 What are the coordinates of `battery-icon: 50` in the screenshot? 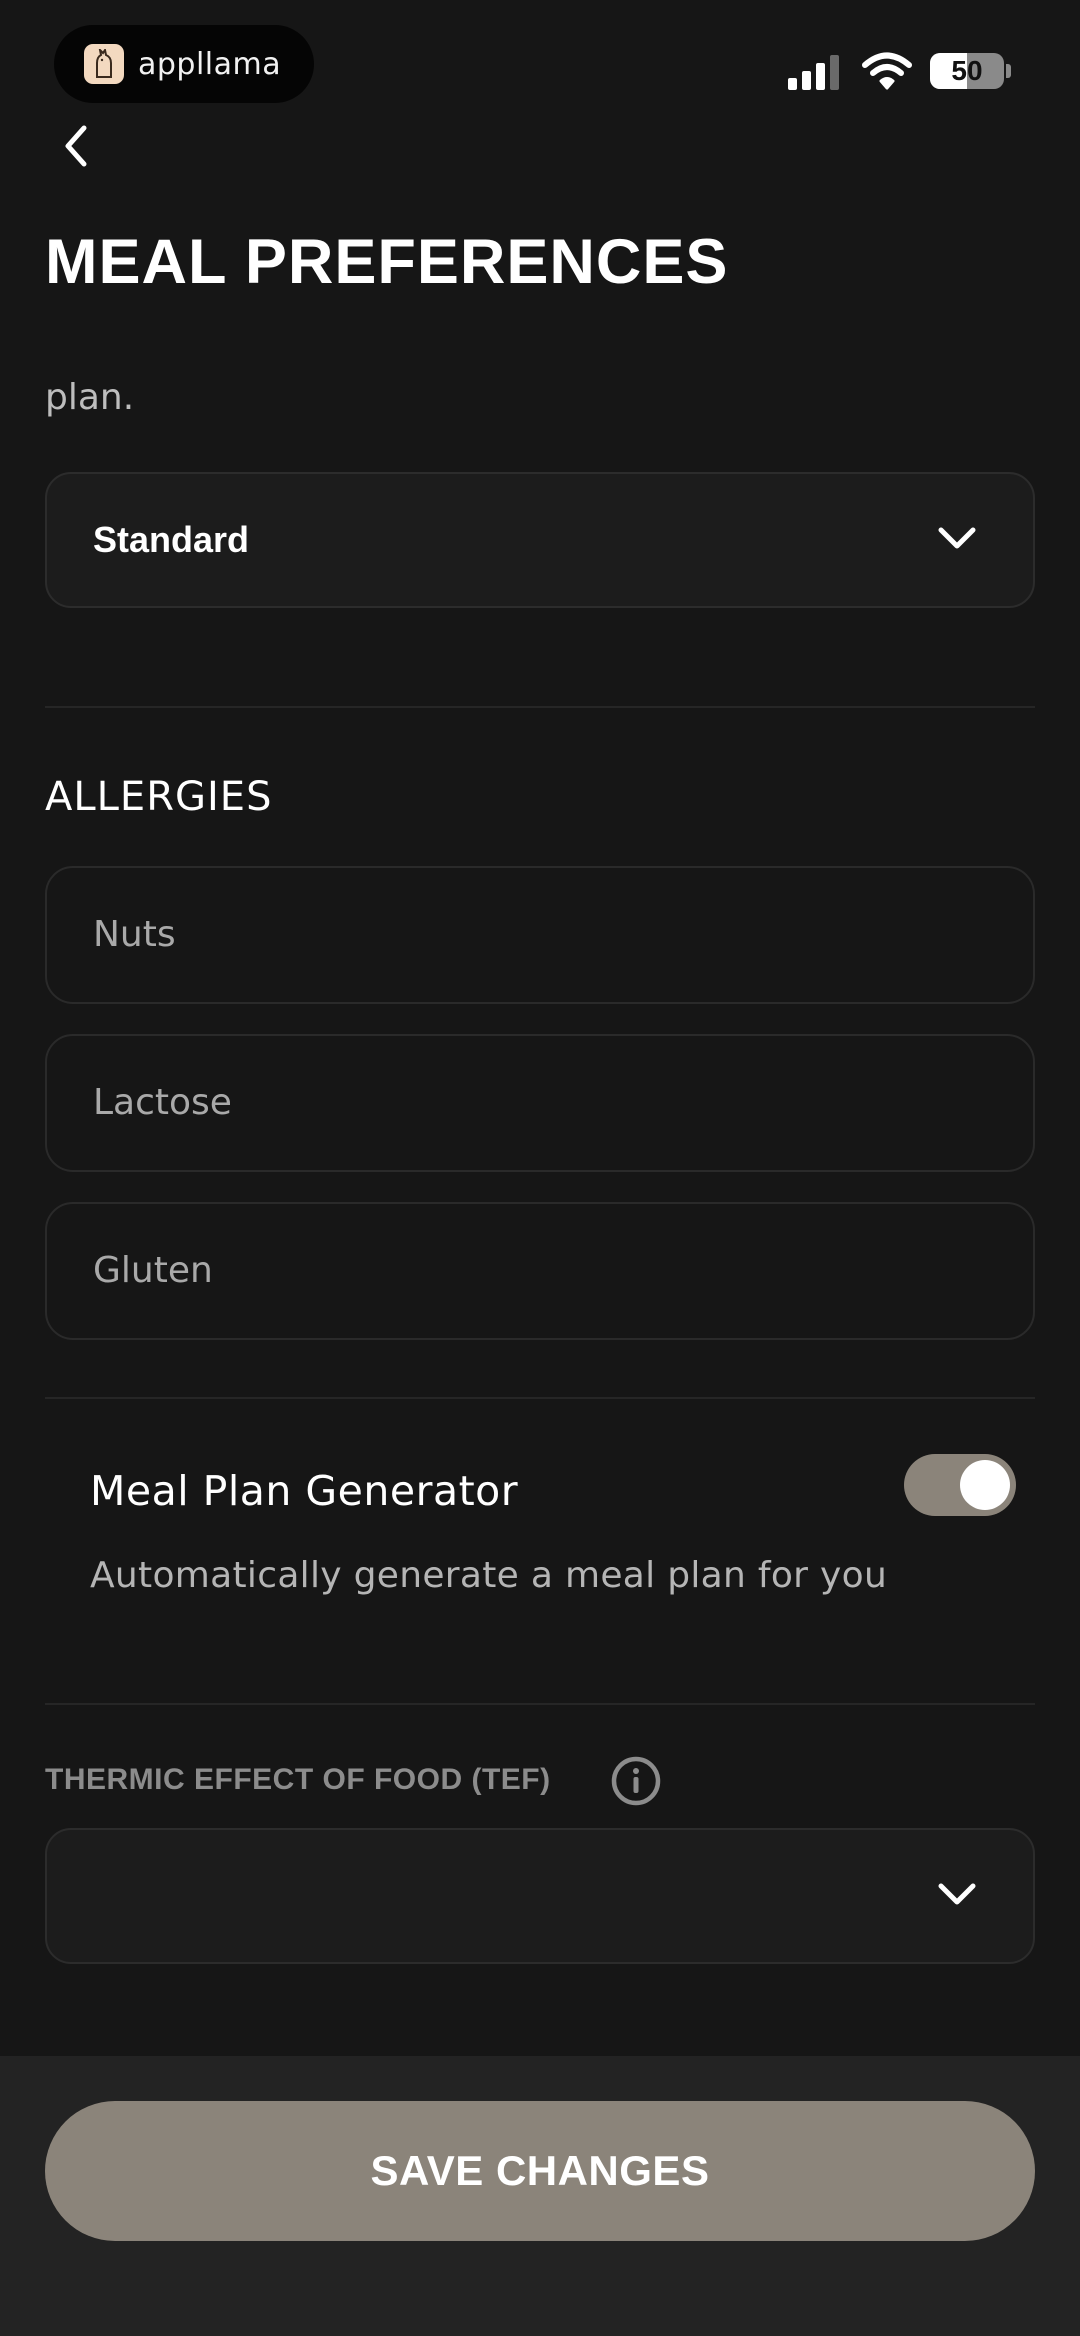 It's located at (967, 71).